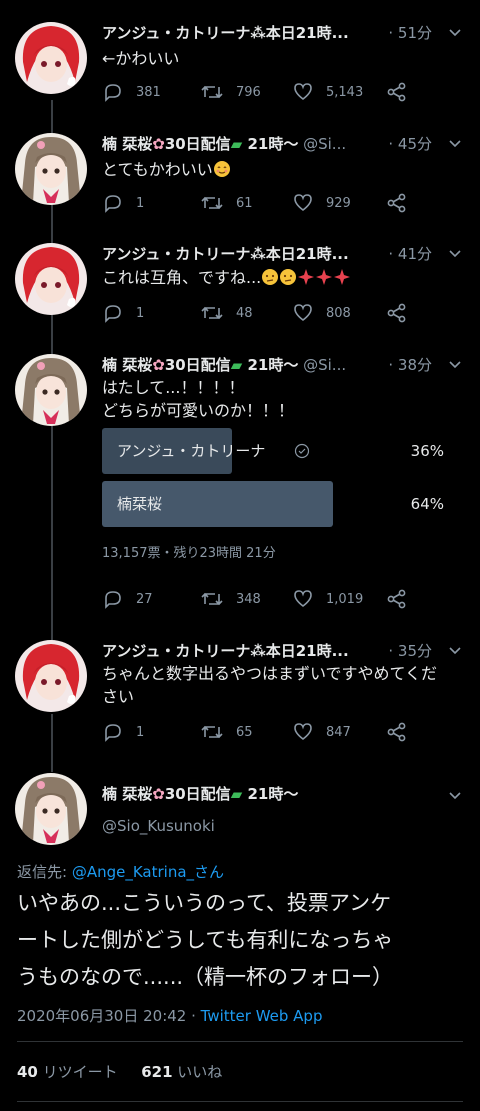  I want to click on action-bar: 27 348 1,019, so click(262, 599).